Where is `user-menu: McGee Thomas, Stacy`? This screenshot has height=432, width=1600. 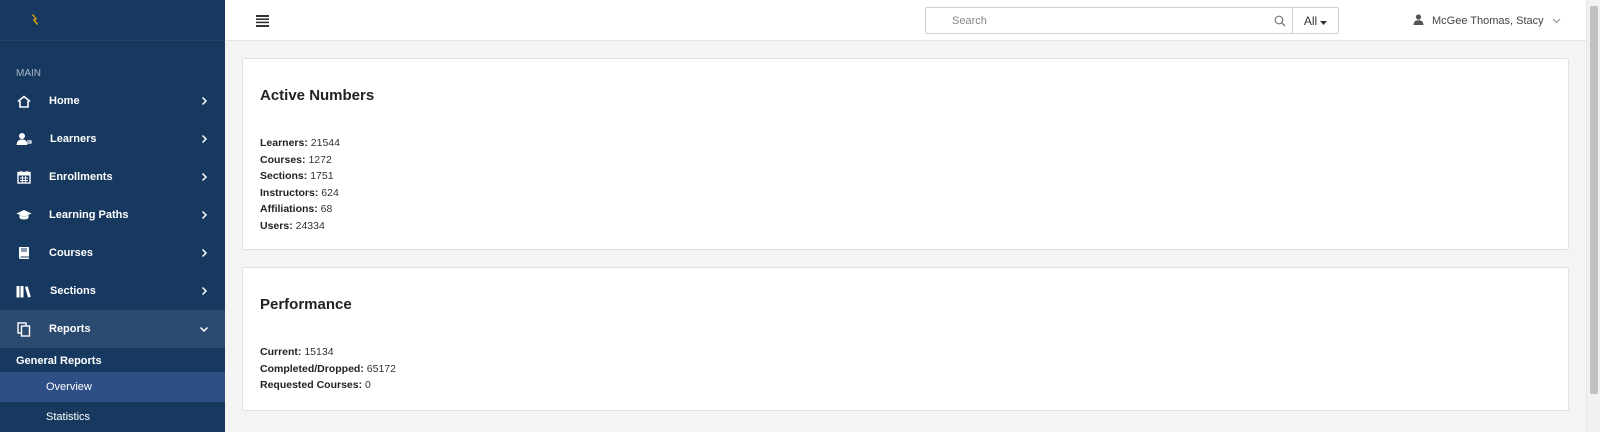
user-menu: McGee Thomas, Stacy is located at coordinates (1487, 20).